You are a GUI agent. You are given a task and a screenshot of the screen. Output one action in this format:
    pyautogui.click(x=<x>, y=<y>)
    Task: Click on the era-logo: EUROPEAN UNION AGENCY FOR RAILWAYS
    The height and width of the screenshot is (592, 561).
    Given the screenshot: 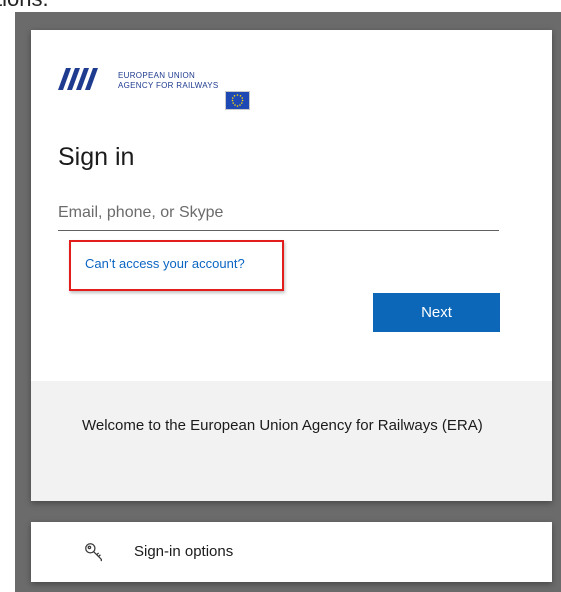 What is the action you would take?
    pyautogui.click(x=173, y=83)
    